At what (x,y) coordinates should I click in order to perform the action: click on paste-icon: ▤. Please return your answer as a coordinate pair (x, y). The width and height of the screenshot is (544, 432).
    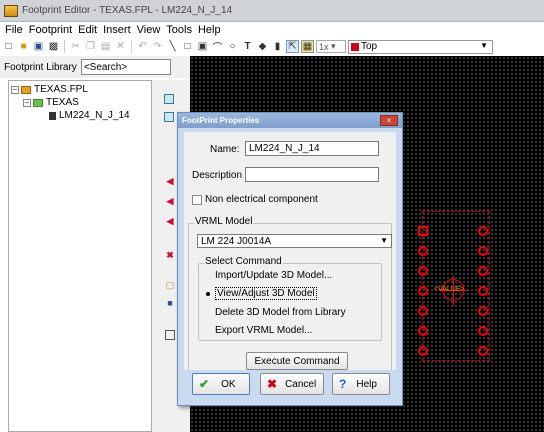
    Looking at the image, I should click on (105, 46).